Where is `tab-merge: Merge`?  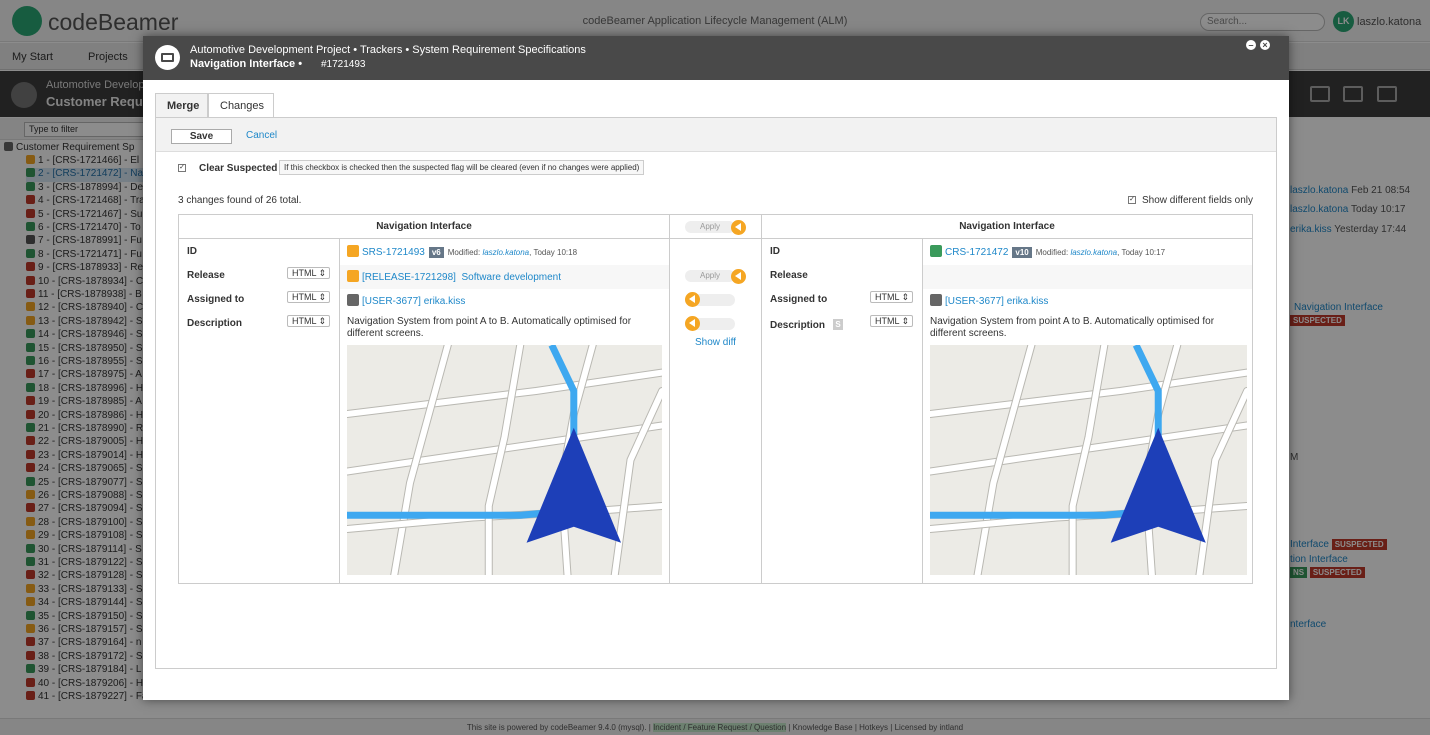 tab-merge: Merge is located at coordinates (181, 105).